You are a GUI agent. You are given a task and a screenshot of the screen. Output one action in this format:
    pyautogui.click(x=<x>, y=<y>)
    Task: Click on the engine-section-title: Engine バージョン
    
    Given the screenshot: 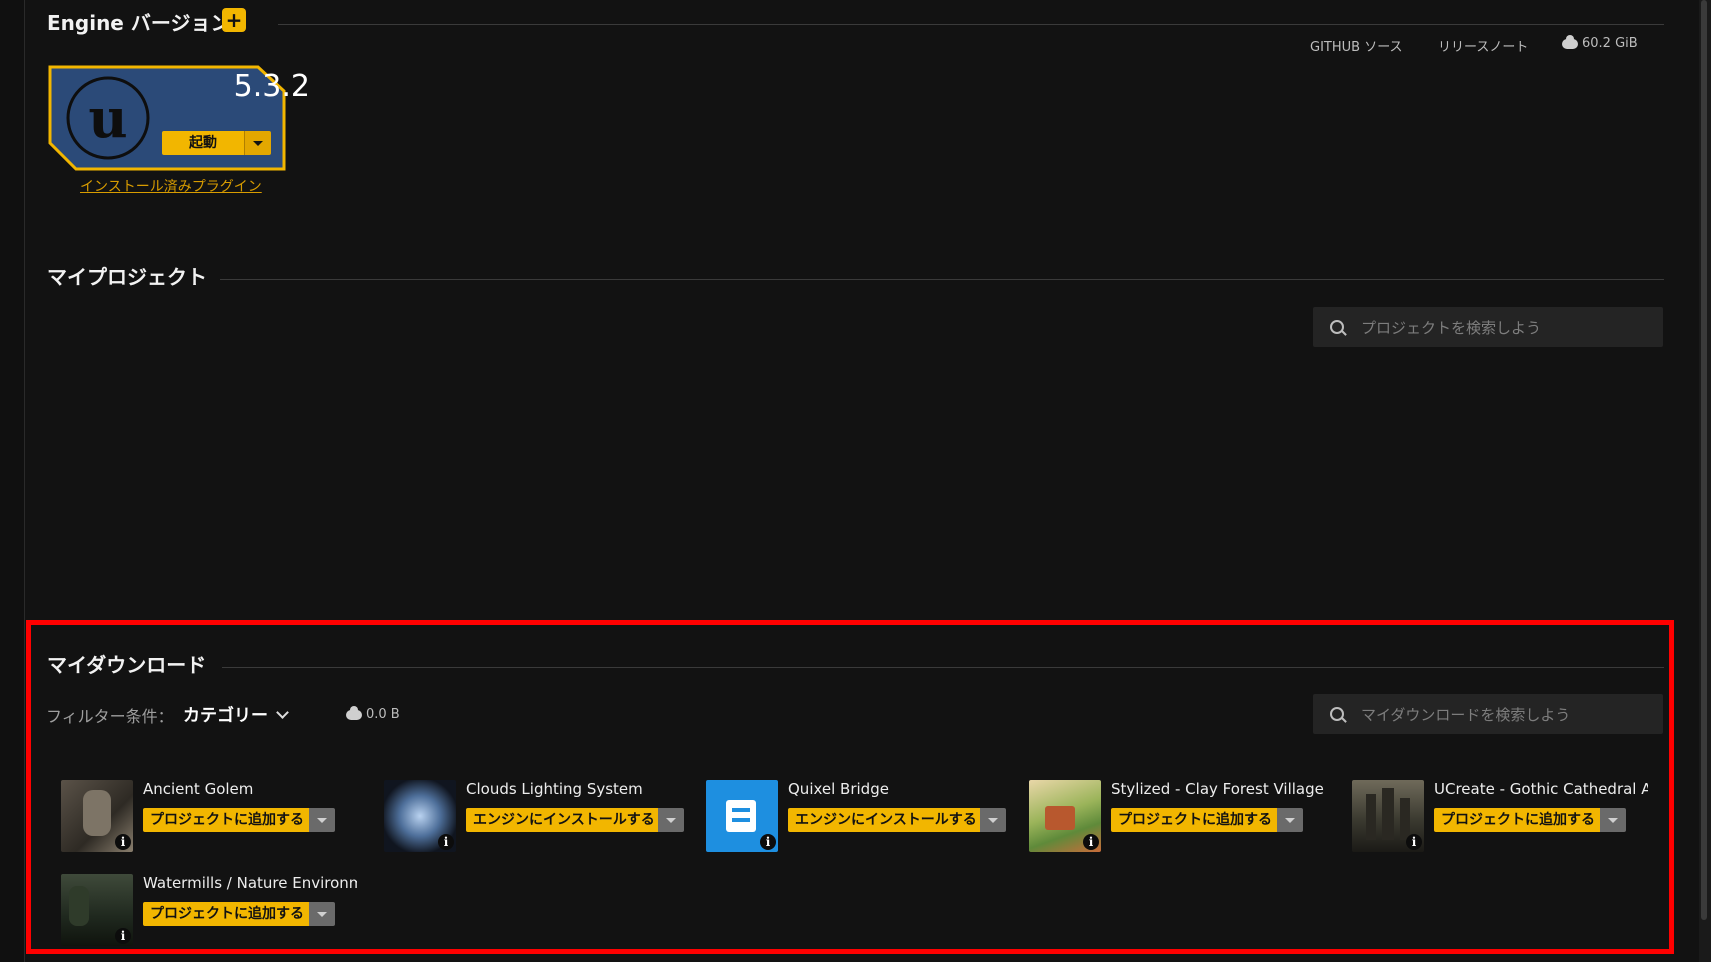 What is the action you would take?
    pyautogui.click(x=139, y=23)
    